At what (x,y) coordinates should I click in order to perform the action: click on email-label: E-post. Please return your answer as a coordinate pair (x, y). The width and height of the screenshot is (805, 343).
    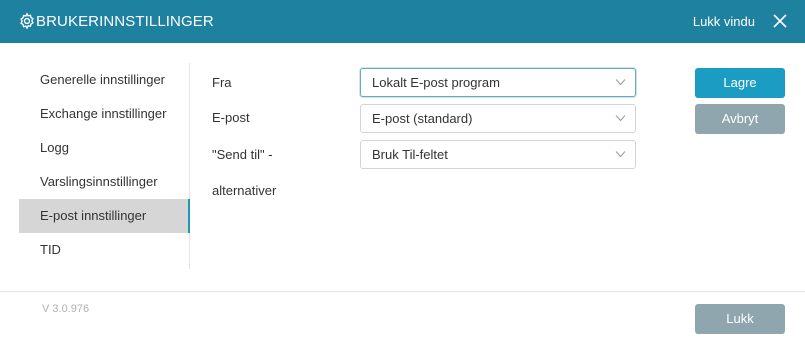
    Looking at the image, I should click on (231, 117).